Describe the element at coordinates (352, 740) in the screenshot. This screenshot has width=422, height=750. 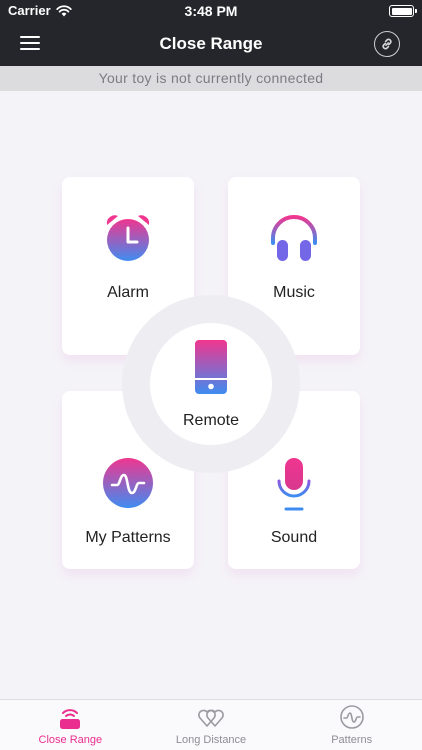
I see `tab-label: Patterns` at that location.